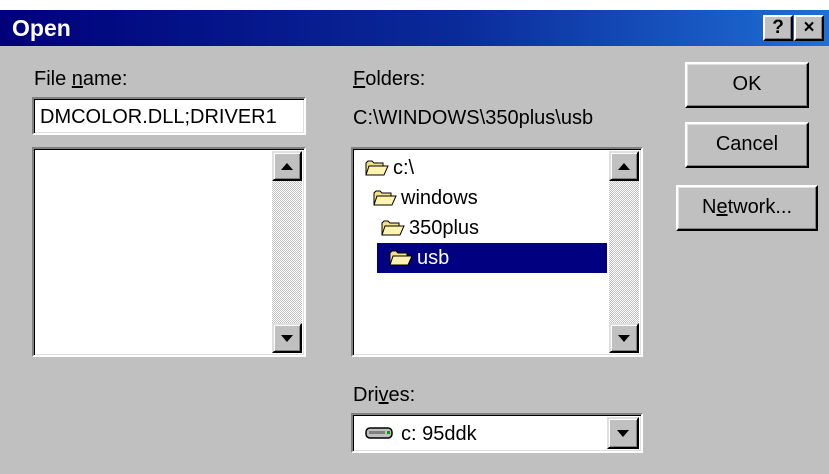  I want to click on drives-selected-value: c: 95ddk, so click(439, 434).